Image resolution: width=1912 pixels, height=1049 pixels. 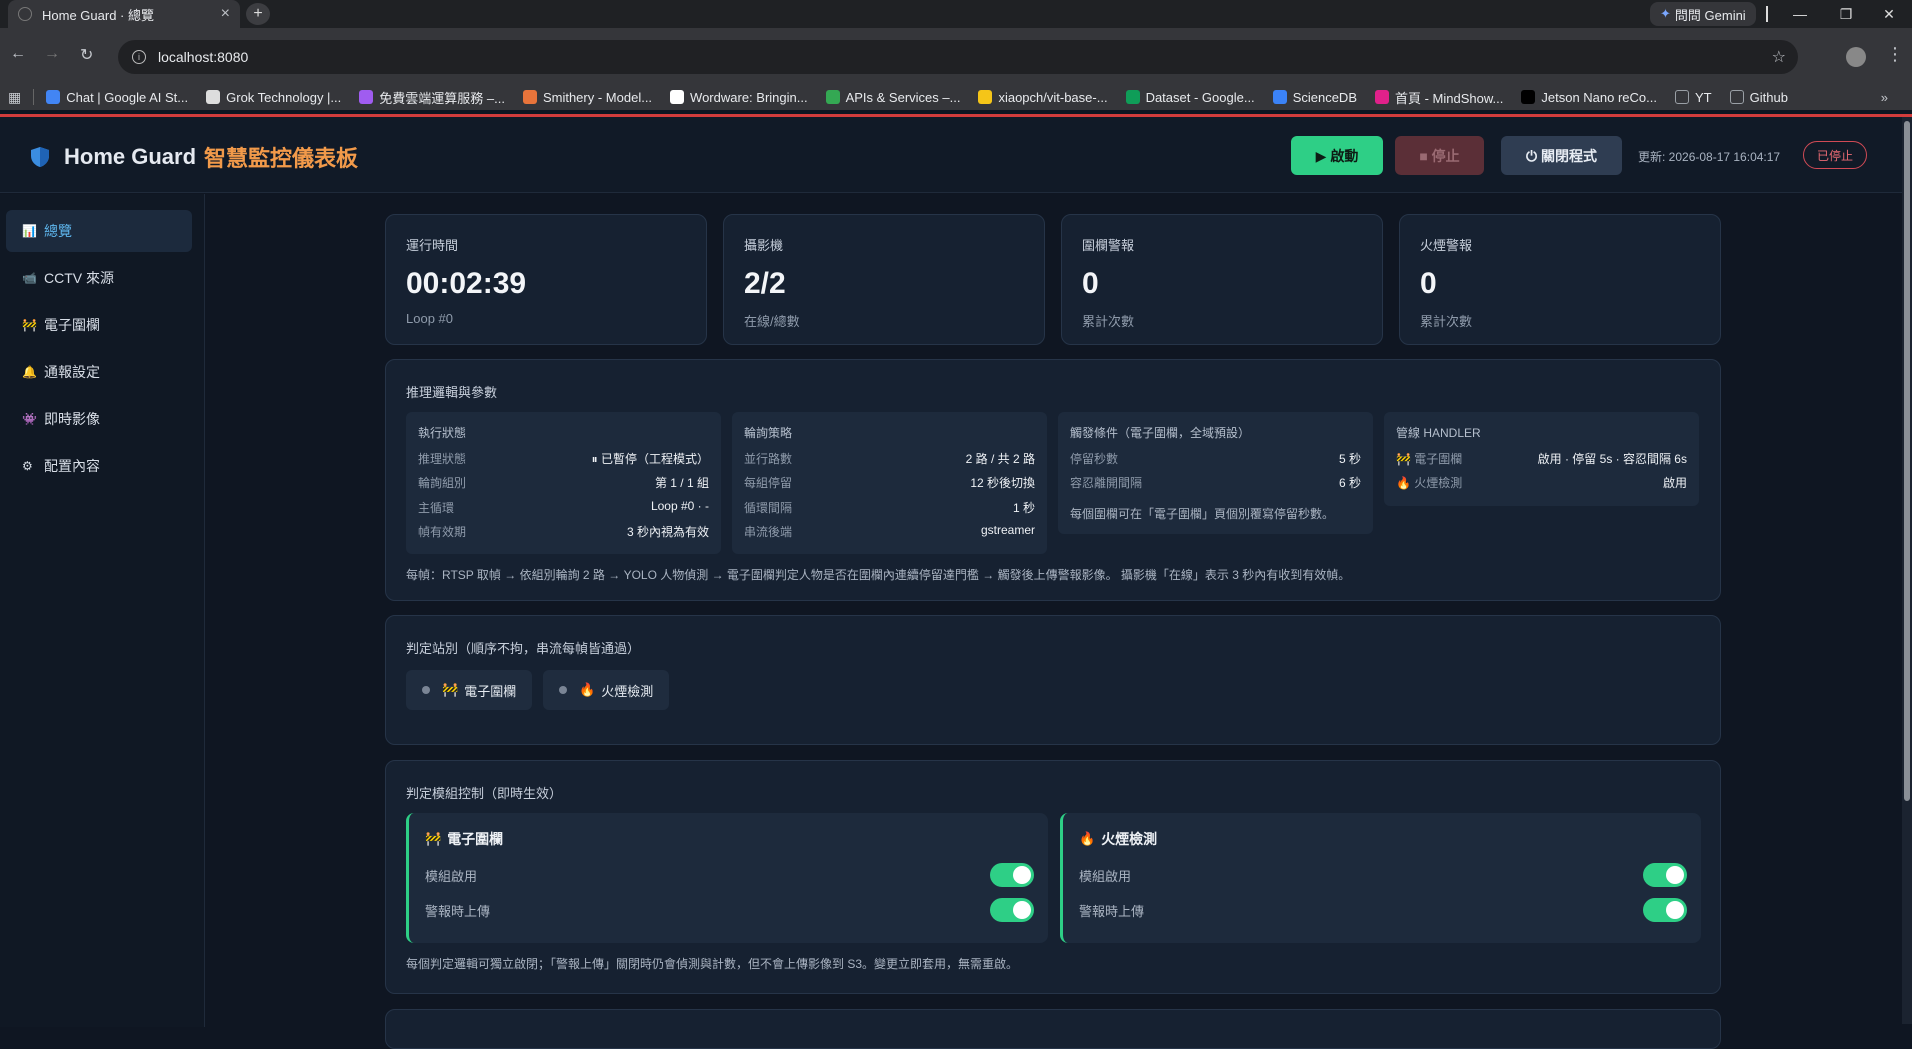 I want to click on quit-button: ⏻ 關閉程式, so click(x=1561, y=155).